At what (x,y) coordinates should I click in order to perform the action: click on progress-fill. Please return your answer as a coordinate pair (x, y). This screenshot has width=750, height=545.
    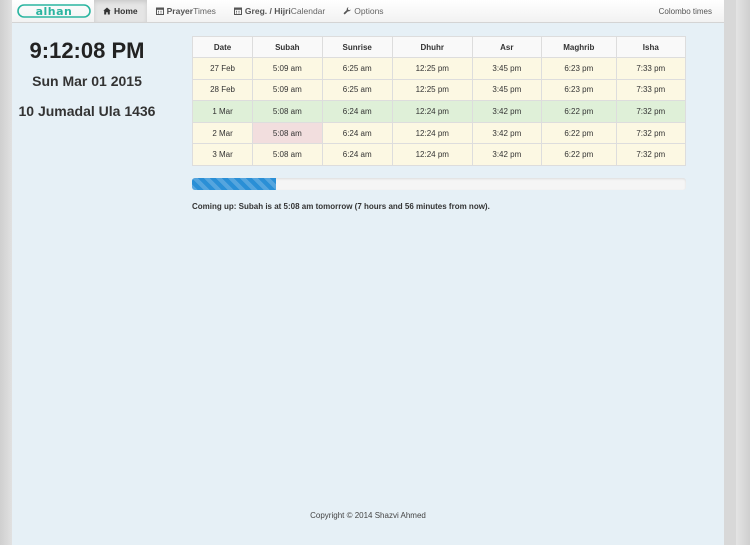
    Looking at the image, I should click on (234, 184).